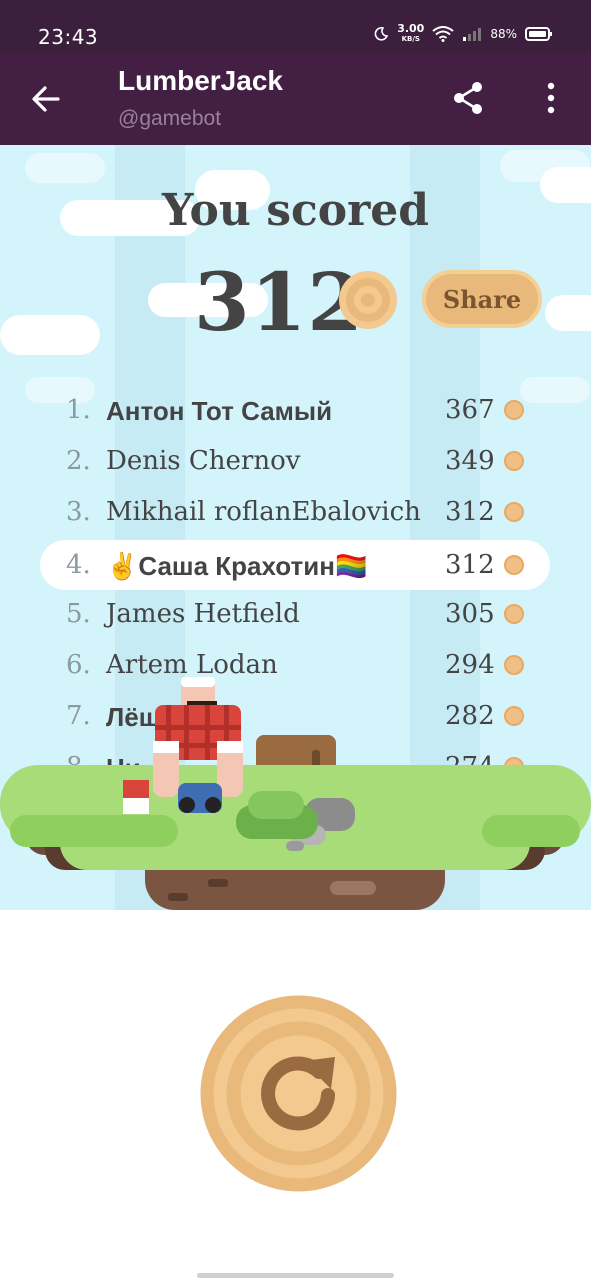 This screenshot has height=1280, width=591. I want to click on player-name: James Hetfield, so click(203, 614).